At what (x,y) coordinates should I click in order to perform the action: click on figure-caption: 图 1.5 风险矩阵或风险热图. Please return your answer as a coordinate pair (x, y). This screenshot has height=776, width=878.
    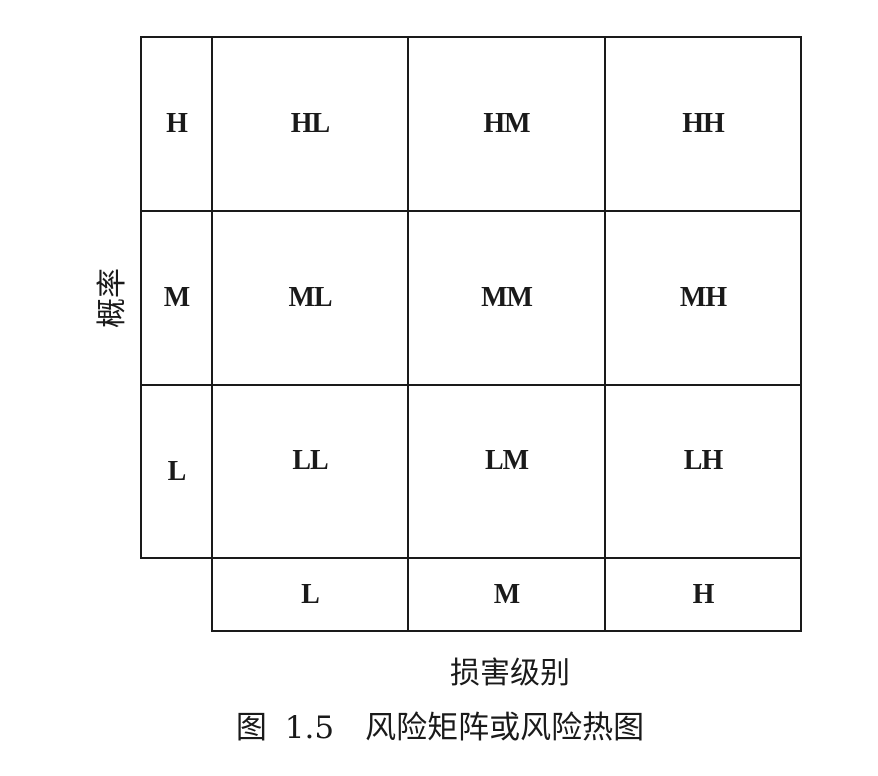
    Looking at the image, I should click on (440, 728).